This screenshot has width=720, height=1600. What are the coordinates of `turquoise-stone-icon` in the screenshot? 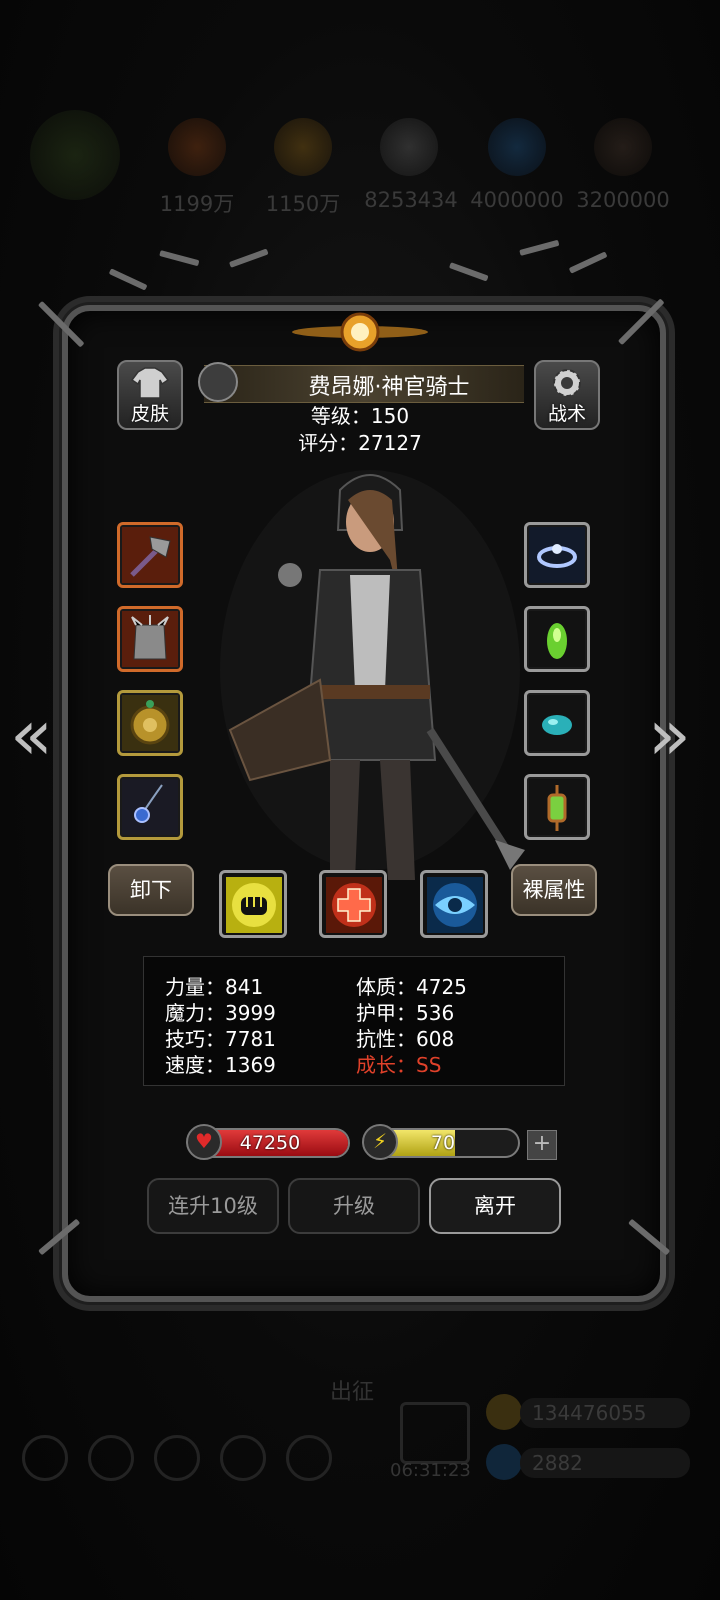 It's located at (557, 723).